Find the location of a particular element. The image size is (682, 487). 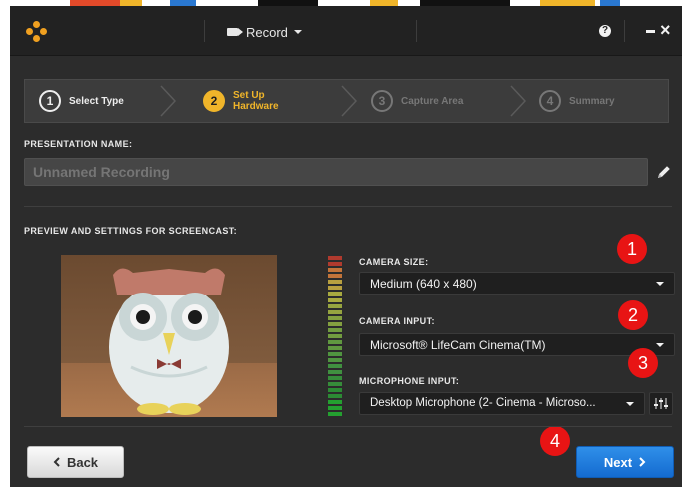

step-number: 2 is located at coordinates (214, 101).